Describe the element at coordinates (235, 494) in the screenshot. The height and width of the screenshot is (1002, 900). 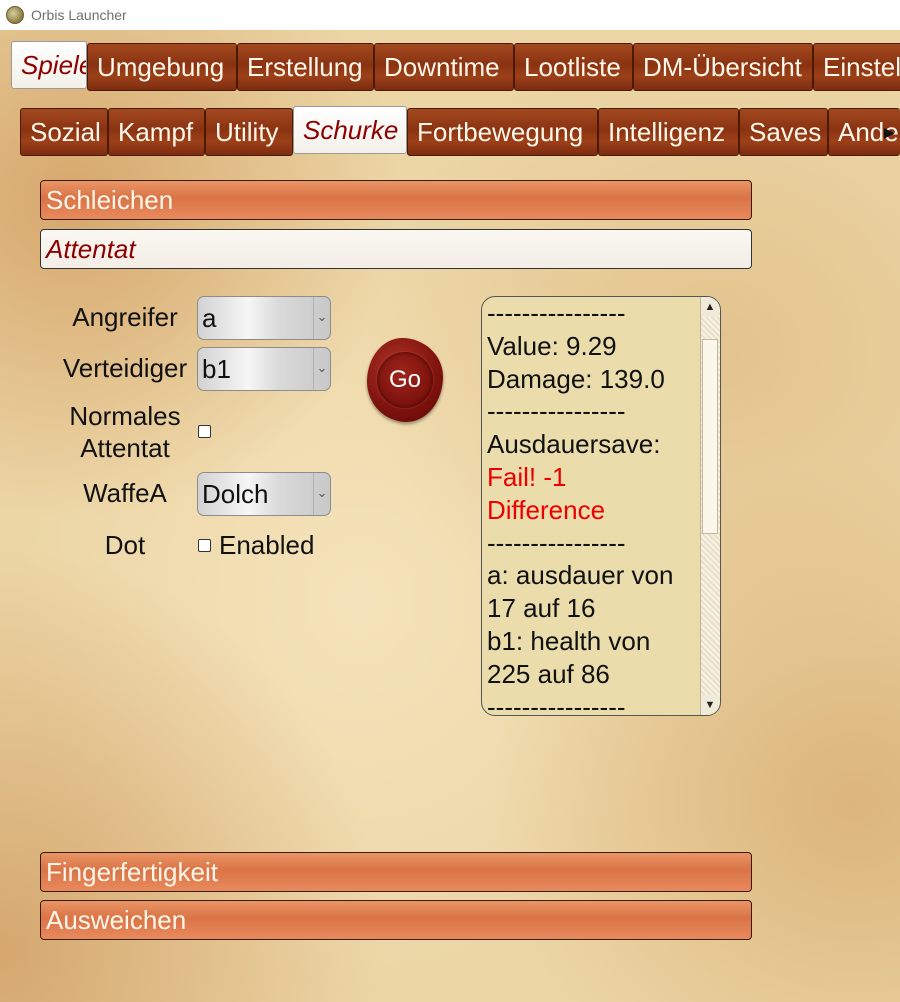
I see `waffe-value: Dolch` at that location.